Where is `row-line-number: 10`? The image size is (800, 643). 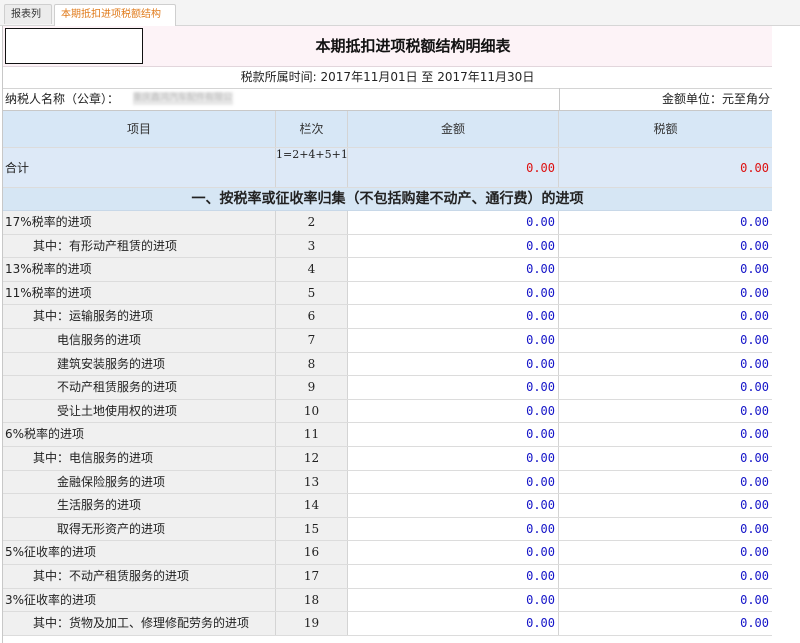
row-line-number: 10 is located at coordinates (312, 411).